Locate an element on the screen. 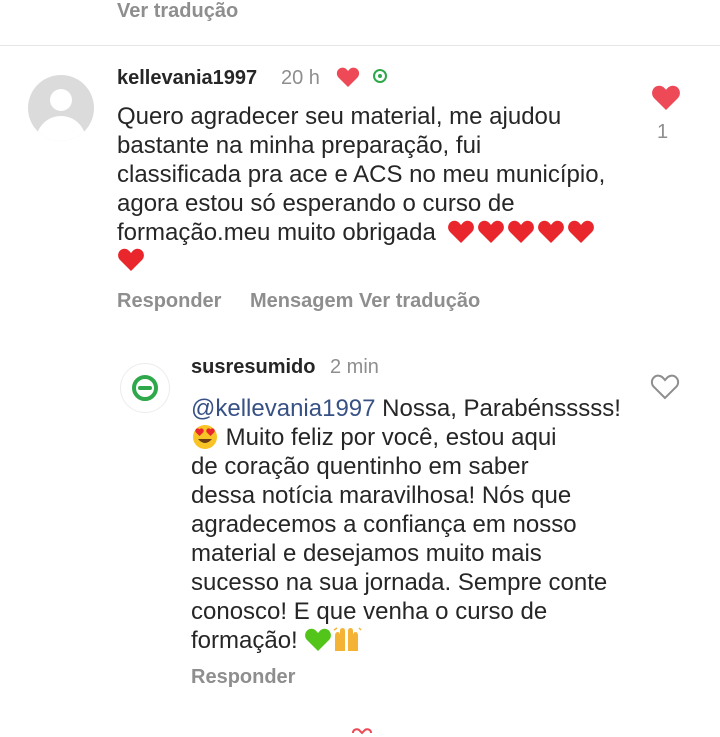 This screenshot has width=720, height=737. reply-line: sucesso na sua jornada. Sempre conte is located at coordinates (399, 582).